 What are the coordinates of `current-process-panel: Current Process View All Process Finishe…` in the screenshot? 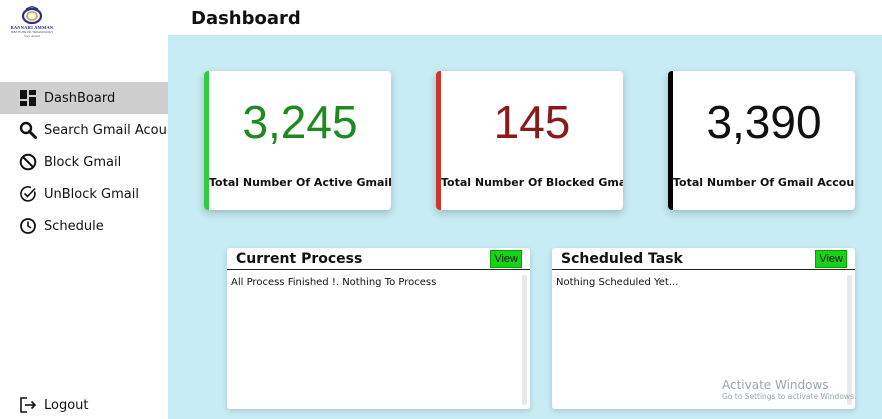 It's located at (378, 328).